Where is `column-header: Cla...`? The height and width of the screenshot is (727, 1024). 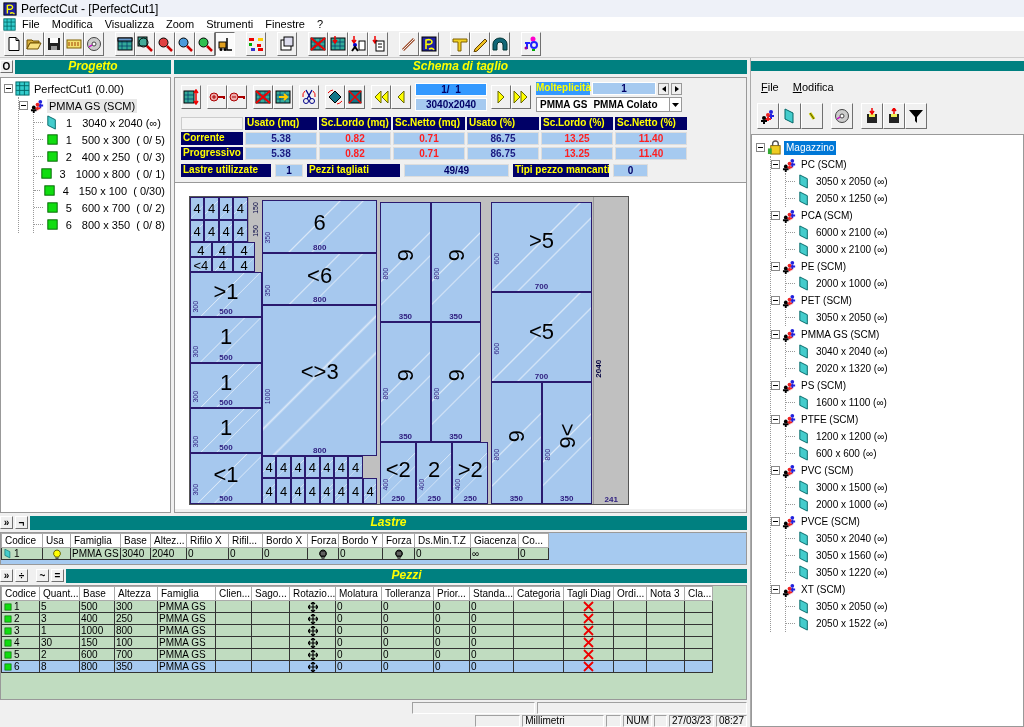 column-header: Cla... is located at coordinates (698, 593).